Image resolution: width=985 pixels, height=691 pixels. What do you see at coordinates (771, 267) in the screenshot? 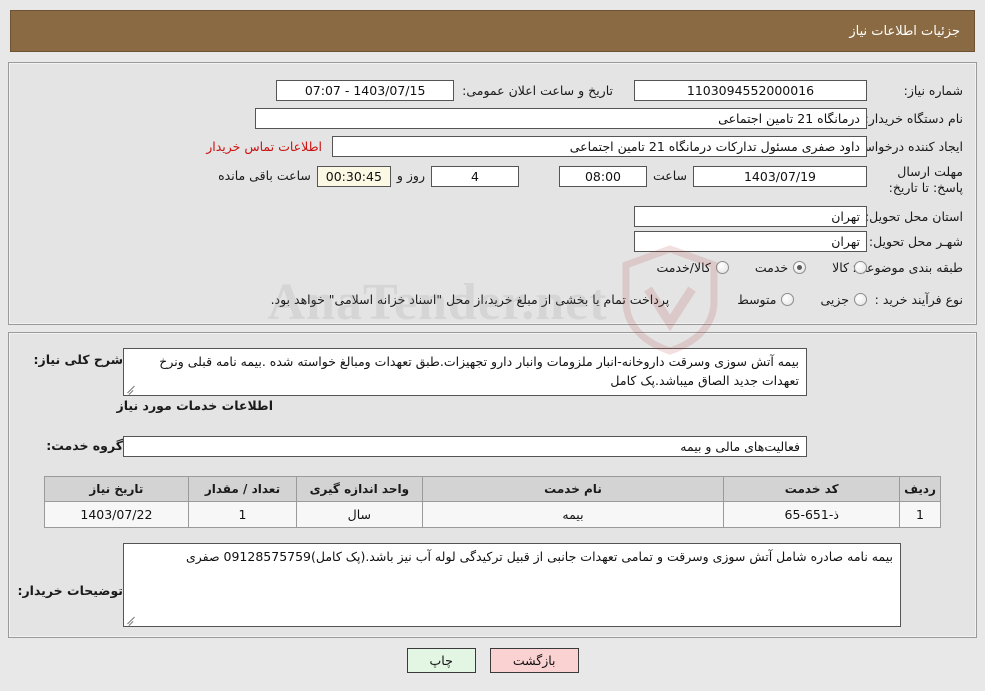
I see `category-option-1-label: خدمت` at bounding box center [771, 267].